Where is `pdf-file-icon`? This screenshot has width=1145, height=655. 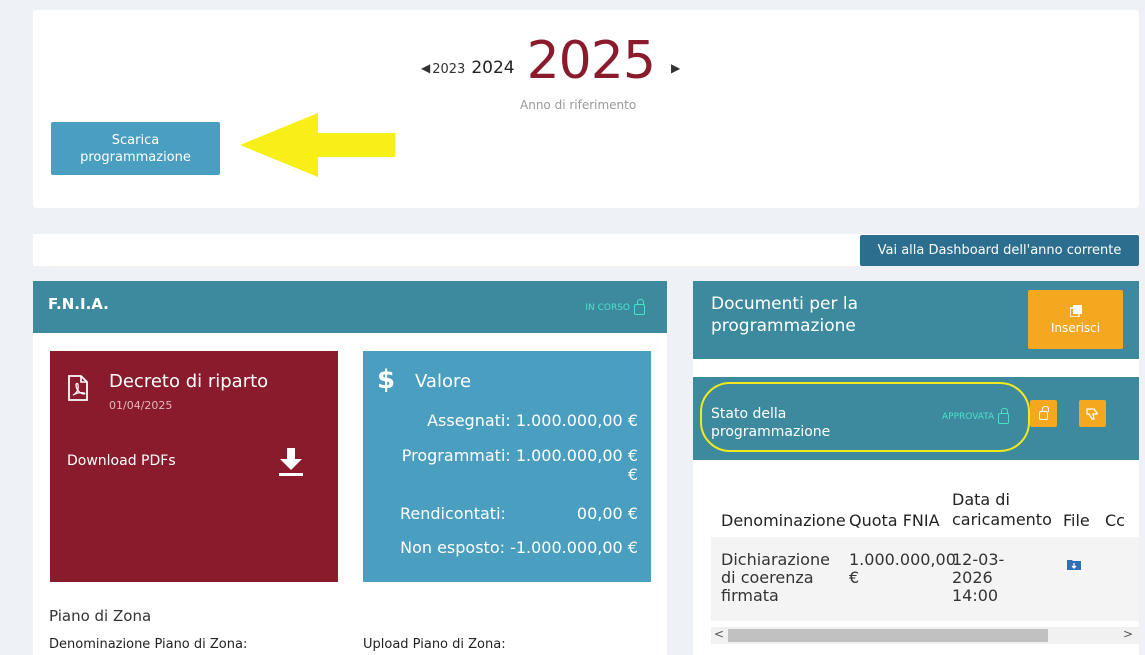
pdf-file-icon is located at coordinates (78, 388).